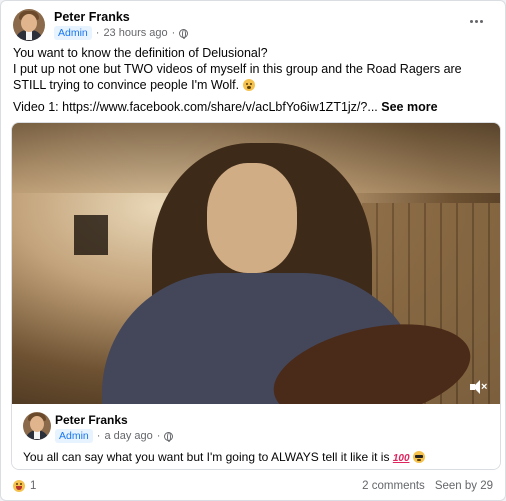 Image resolution: width=506 pixels, height=501 pixels. Describe the element at coordinates (19, 486) in the screenshot. I see `haha-reaction-icon` at that location.